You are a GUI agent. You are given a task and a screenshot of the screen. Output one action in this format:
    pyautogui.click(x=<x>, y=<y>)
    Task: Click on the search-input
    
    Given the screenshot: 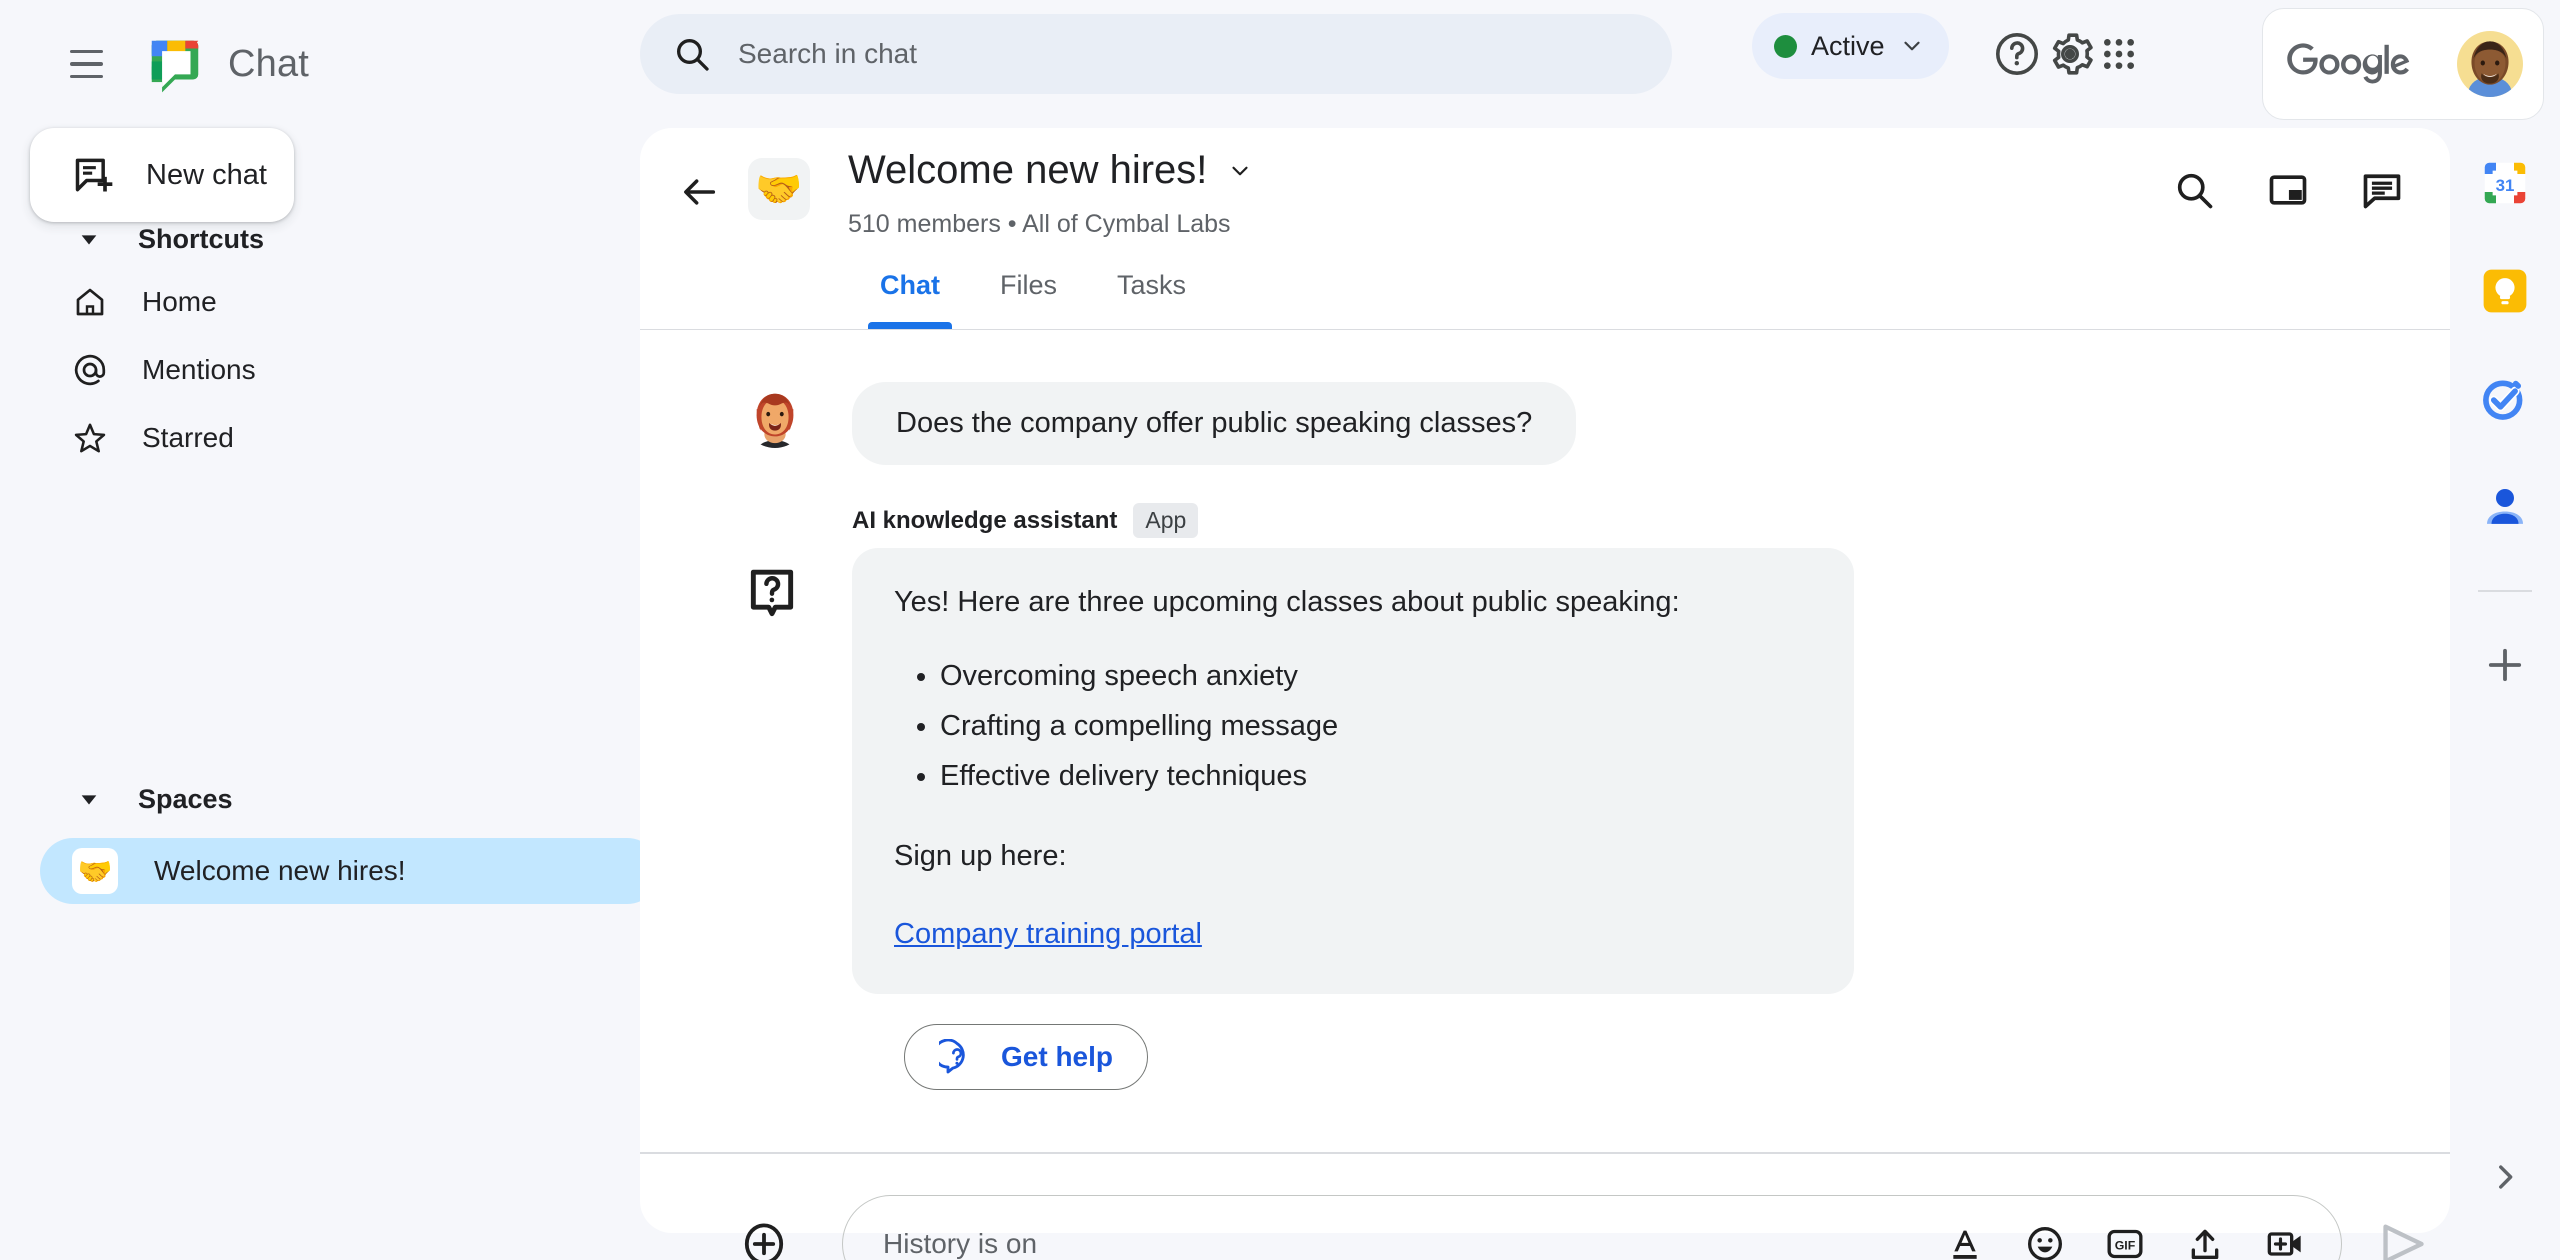 What is the action you would take?
    pyautogui.click(x=1191, y=54)
    